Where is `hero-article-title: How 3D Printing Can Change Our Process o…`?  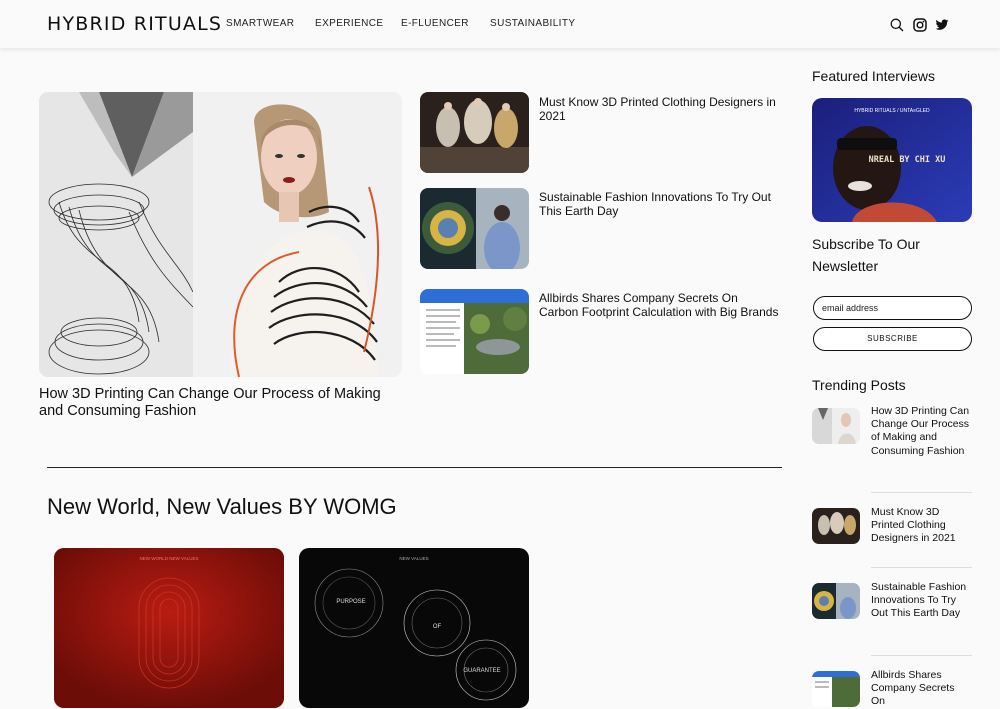 hero-article-title: How 3D Printing Can Change Our Process o… is located at coordinates (219, 403).